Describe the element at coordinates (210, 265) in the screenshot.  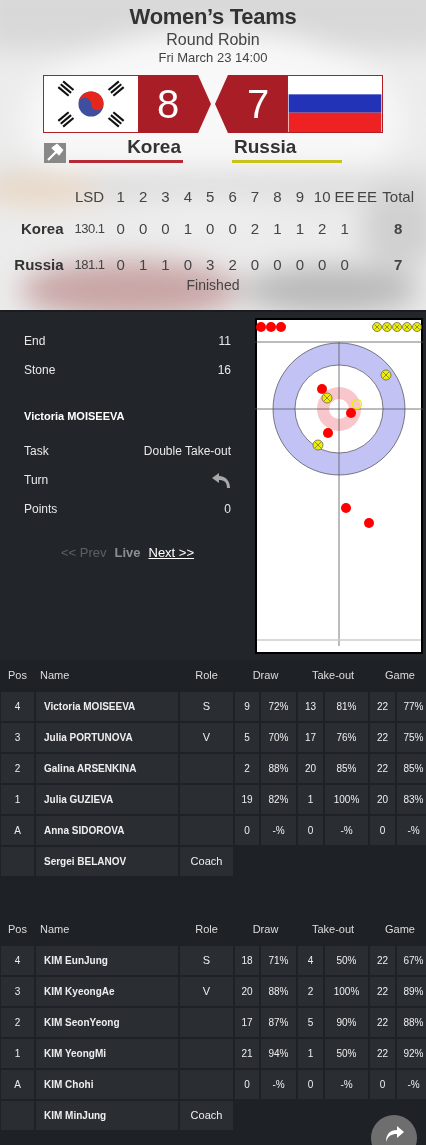
I see `end-score: 3` at that location.